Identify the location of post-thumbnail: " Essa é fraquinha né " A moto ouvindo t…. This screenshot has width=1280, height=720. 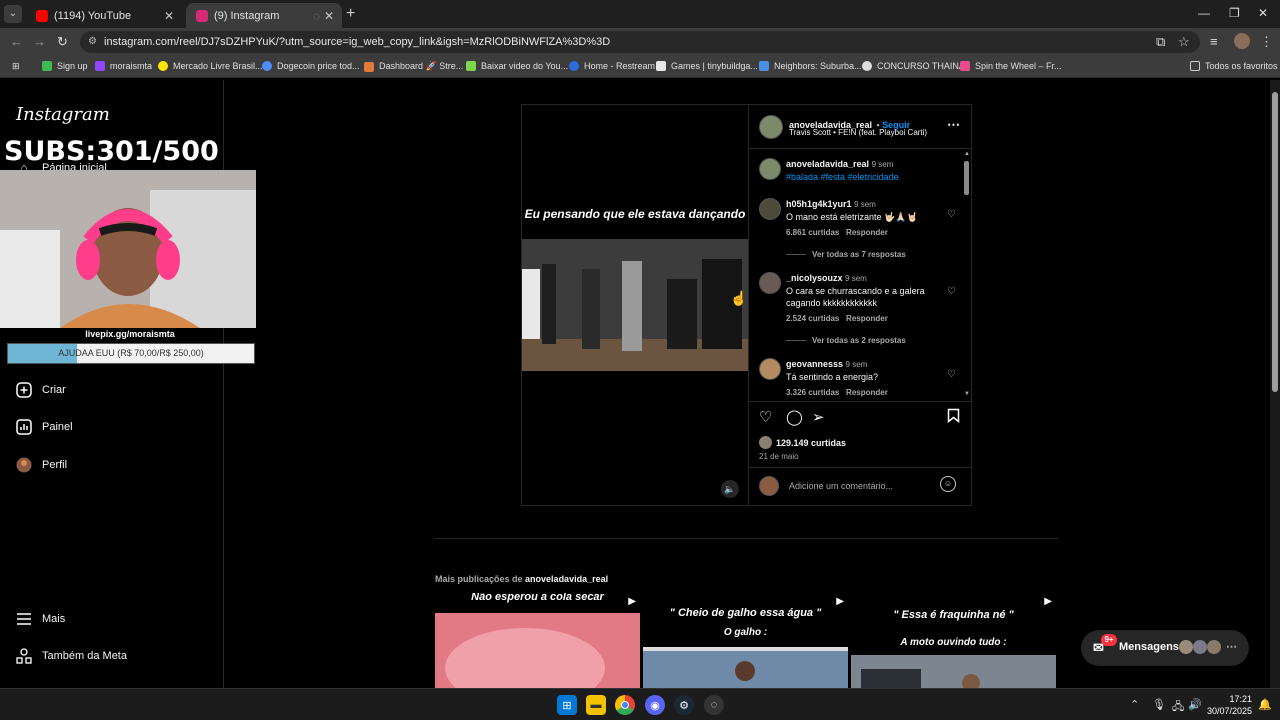
(953, 640).